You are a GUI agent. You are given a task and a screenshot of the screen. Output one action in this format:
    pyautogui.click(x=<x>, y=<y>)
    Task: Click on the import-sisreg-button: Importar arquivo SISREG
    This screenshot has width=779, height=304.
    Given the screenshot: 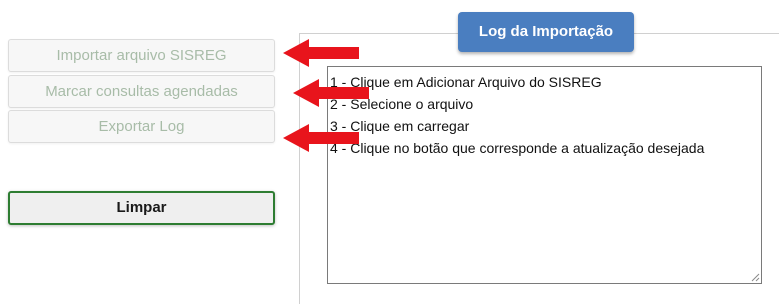 What is the action you would take?
    pyautogui.click(x=141, y=55)
    